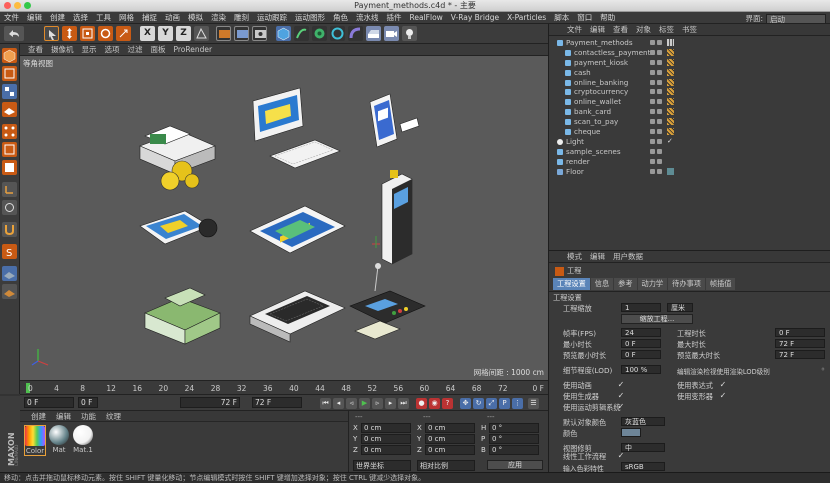 This screenshot has height=483, width=830. I want to click on tweak-mode-icon, so click(9, 207).